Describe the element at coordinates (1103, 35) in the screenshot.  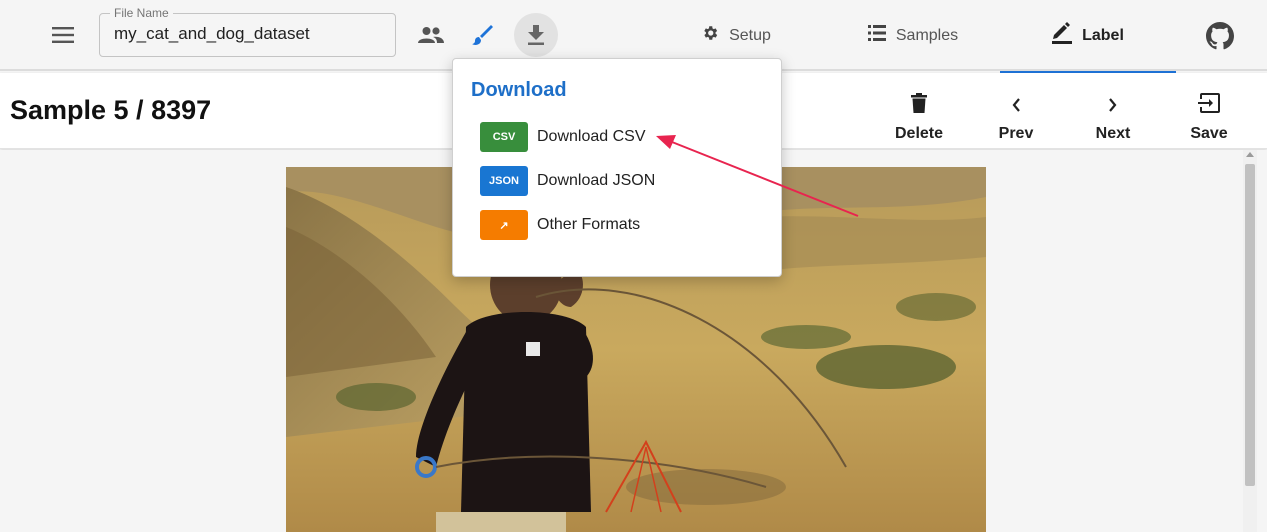
I see `tab-label-label: Label` at that location.